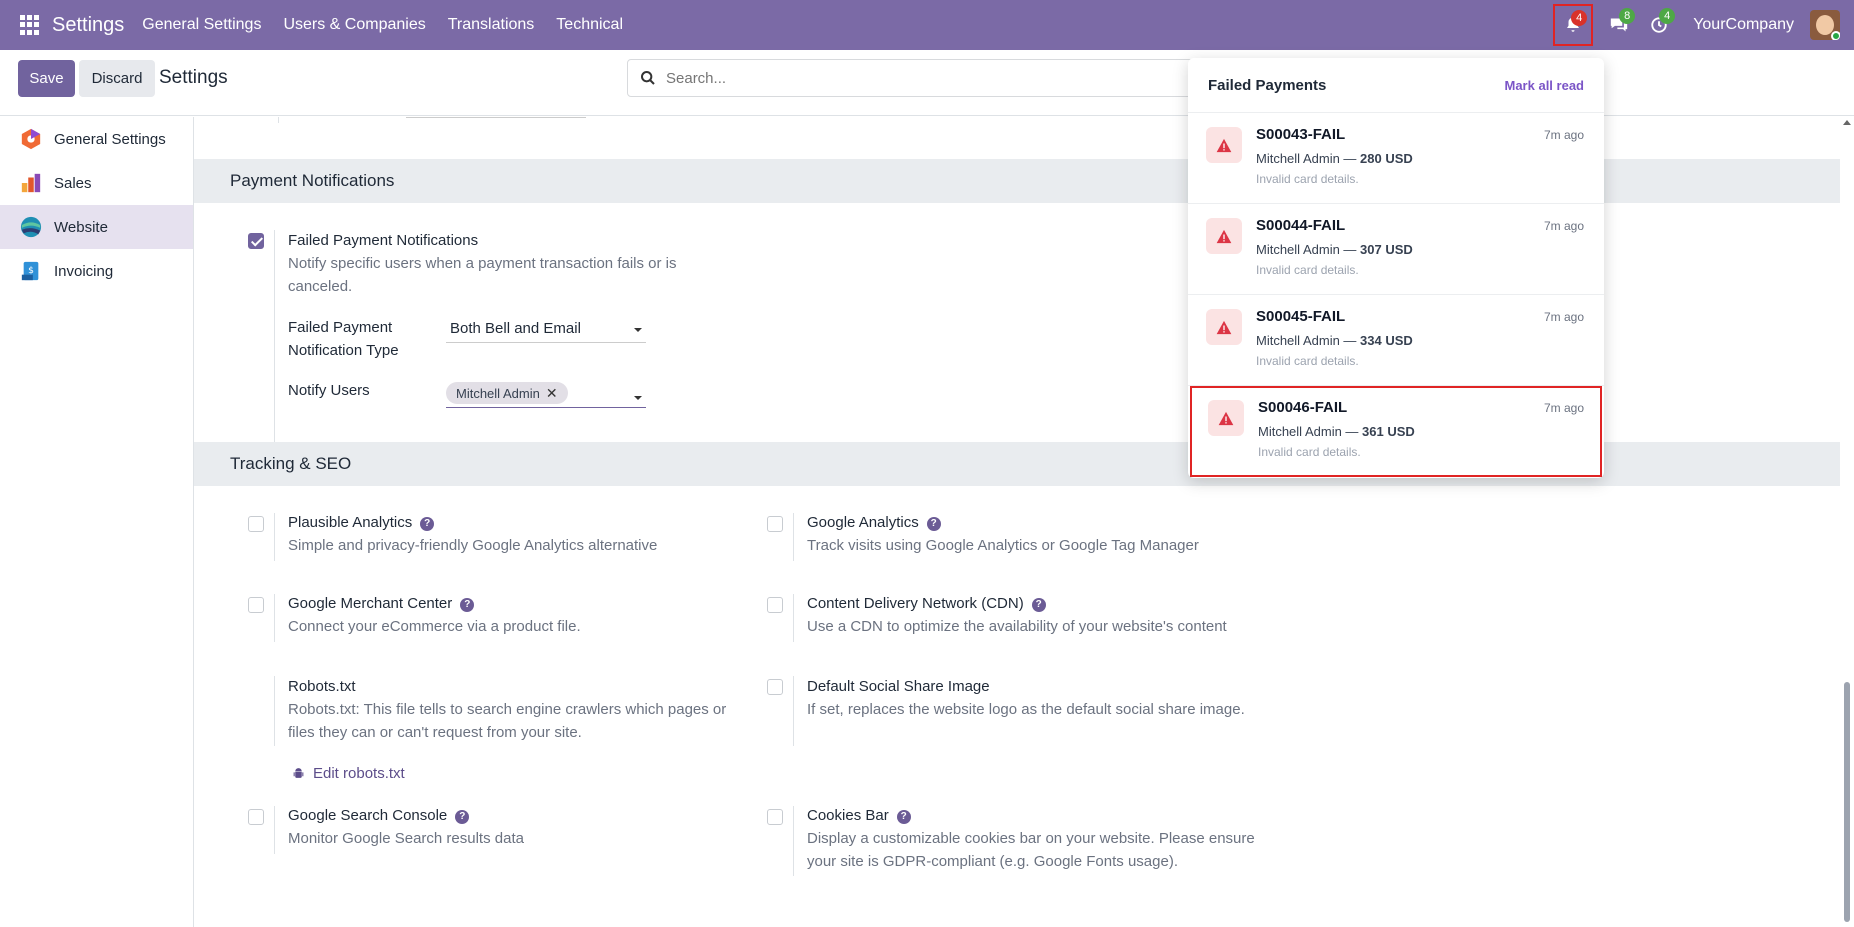 Image resolution: width=1854 pixels, height=927 pixels. What do you see at coordinates (1267, 85) in the screenshot?
I see `dropdown-title: Failed Payments` at bounding box center [1267, 85].